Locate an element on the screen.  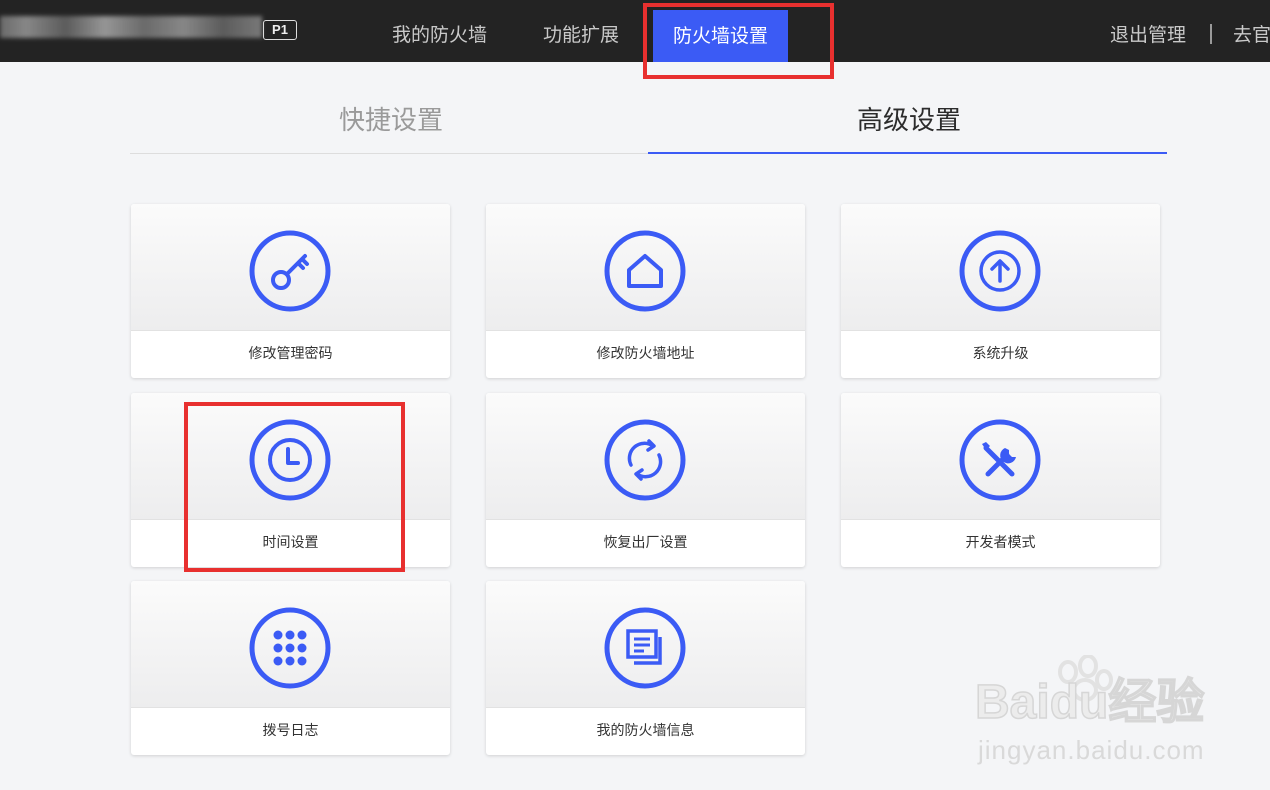
model-badge: P1 is located at coordinates (280, 30).